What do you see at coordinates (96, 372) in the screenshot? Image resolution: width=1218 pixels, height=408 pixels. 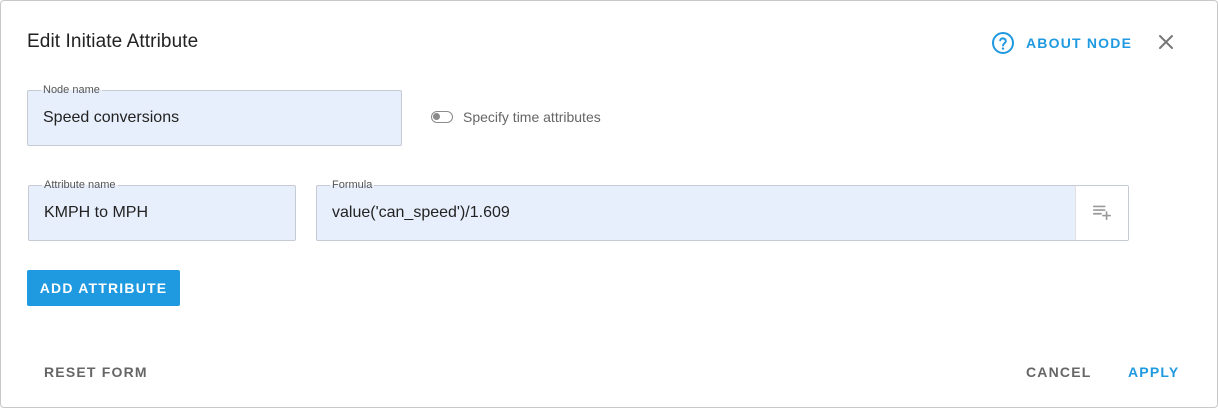 I see `reset-form-button: RESET FORM` at bounding box center [96, 372].